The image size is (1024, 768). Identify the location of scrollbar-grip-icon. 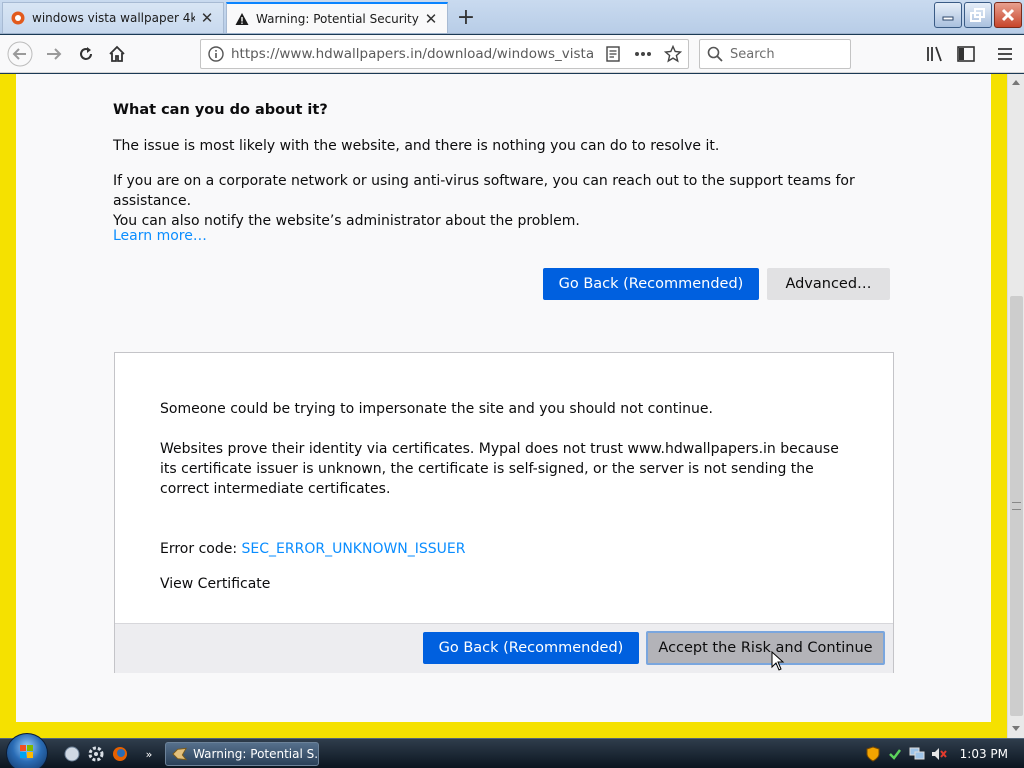
(1016, 506).